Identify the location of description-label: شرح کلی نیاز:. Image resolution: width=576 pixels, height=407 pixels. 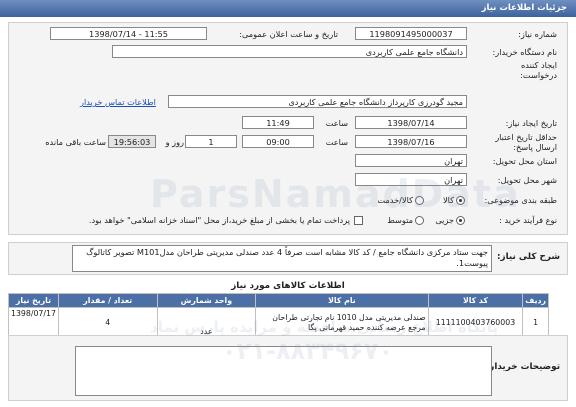
(528, 257).